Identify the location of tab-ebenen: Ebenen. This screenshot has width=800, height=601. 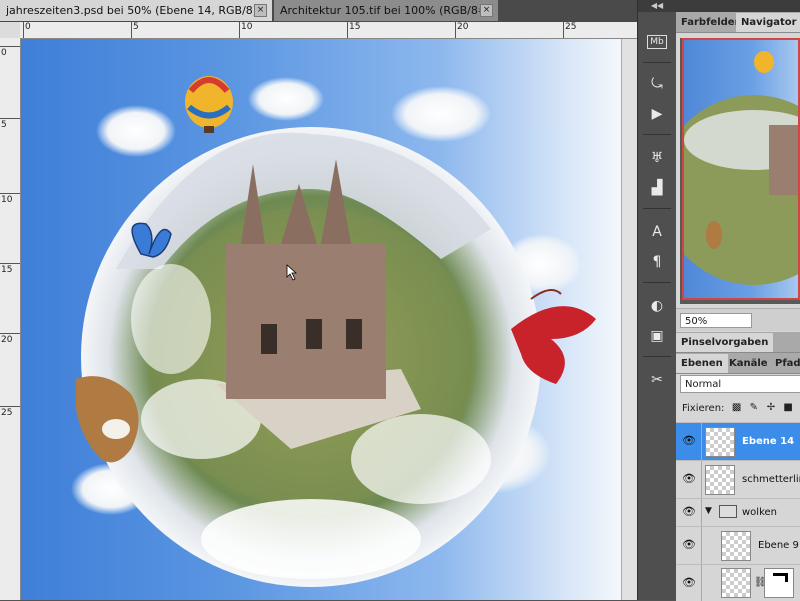
(702, 363).